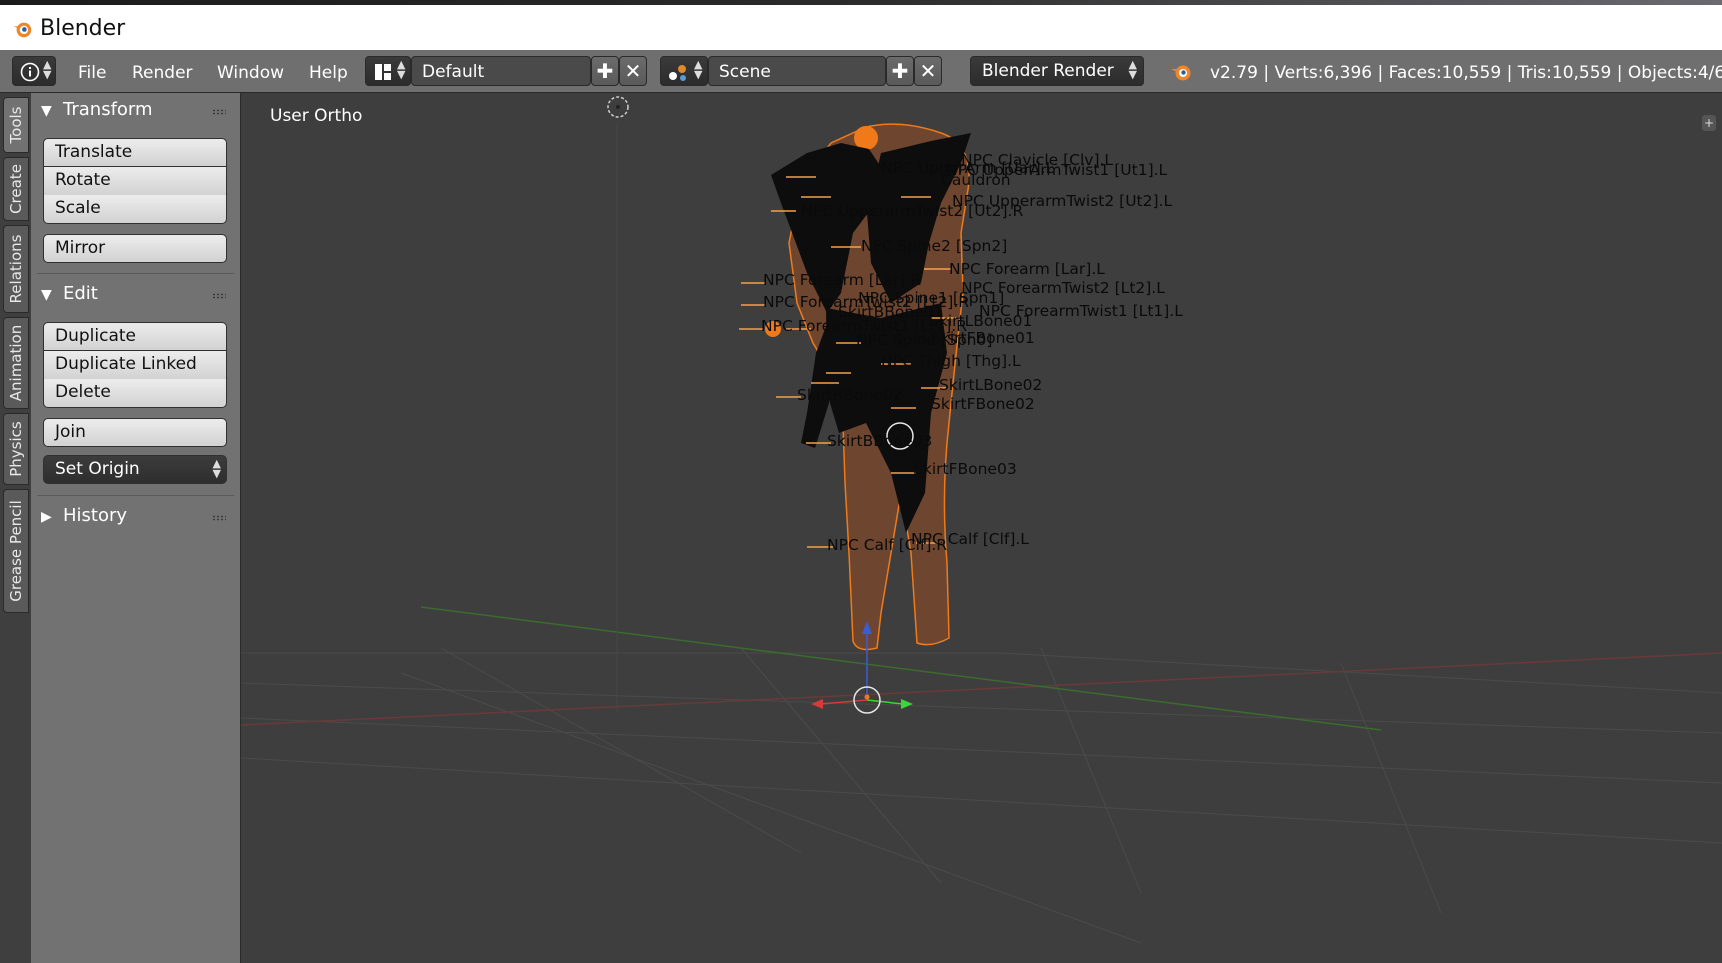 The image size is (1722, 963). What do you see at coordinates (1048, 71) in the screenshot?
I see `render-engine-value: Blender Render` at bounding box center [1048, 71].